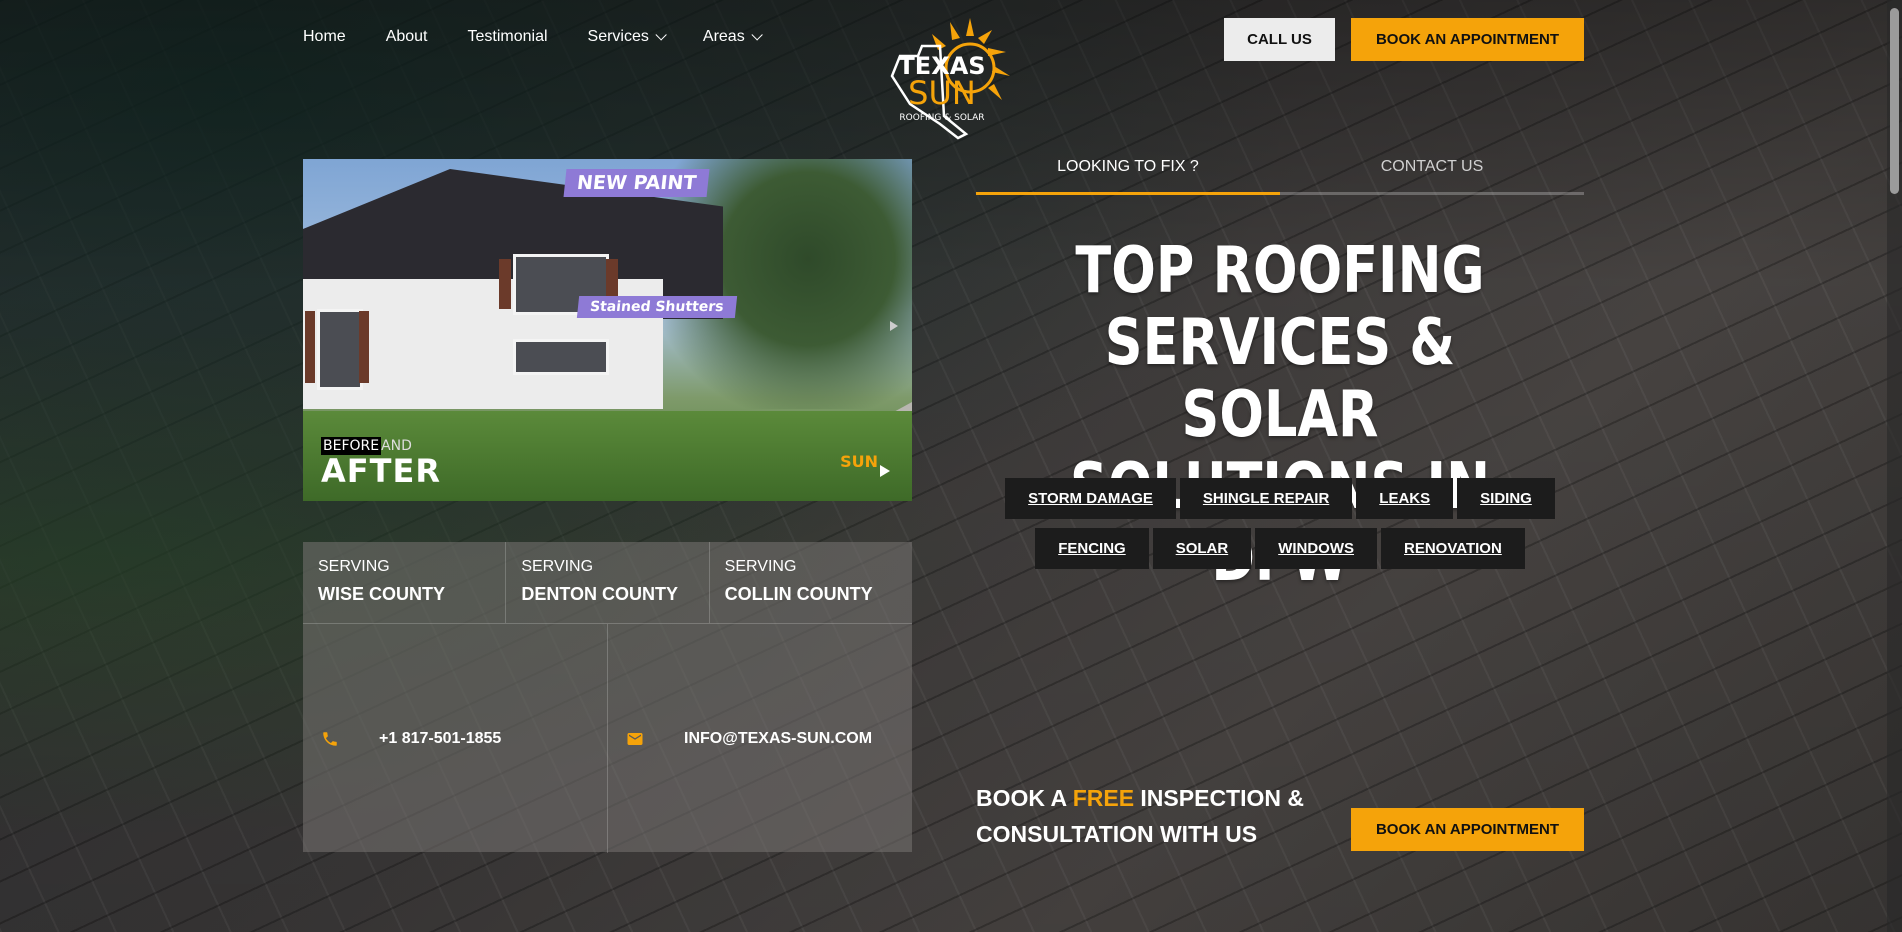 The width and height of the screenshot is (1902, 932). I want to click on book-appointment-cta-button: BOOK AN APPOINTMENT, so click(1467, 829).